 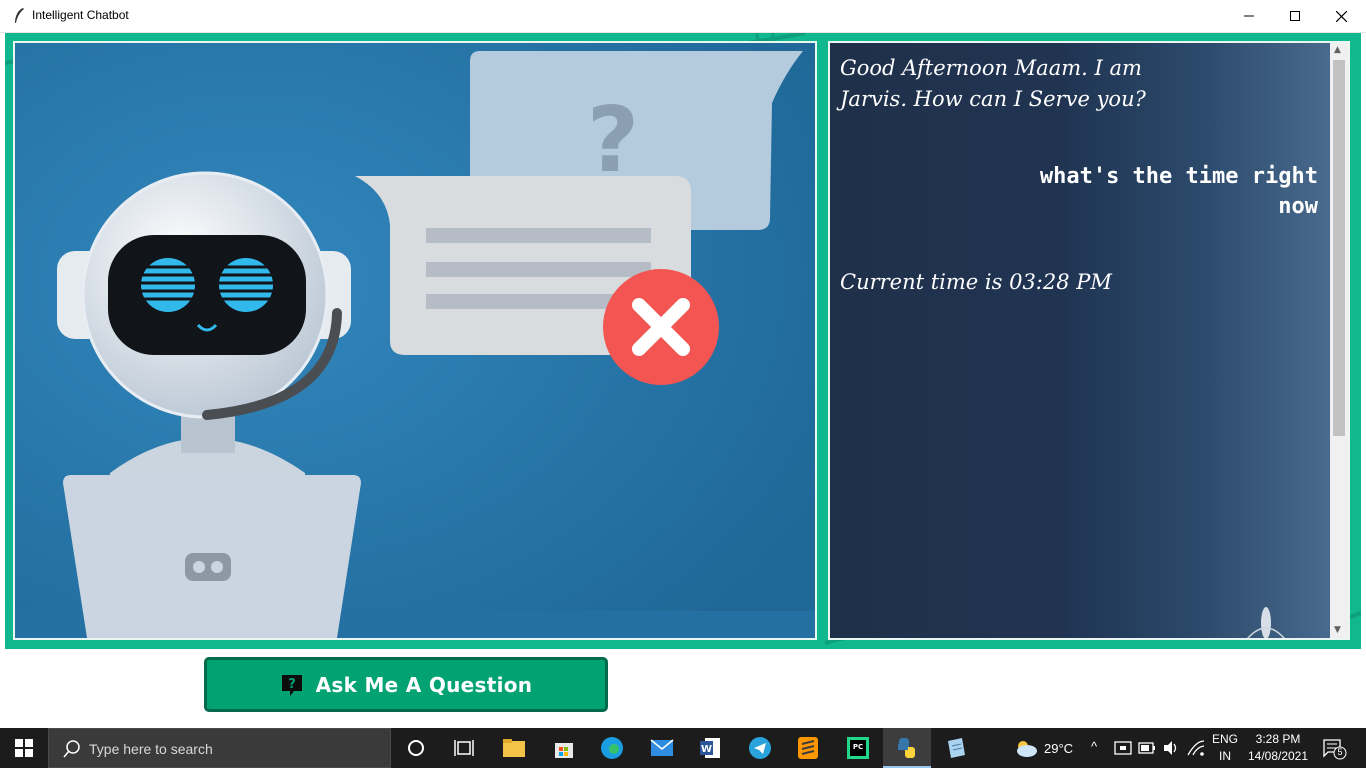 What do you see at coordinates (1225, 739) in the screenshot?
I see `language-code: ENG` at bounding box center [1225, 739].